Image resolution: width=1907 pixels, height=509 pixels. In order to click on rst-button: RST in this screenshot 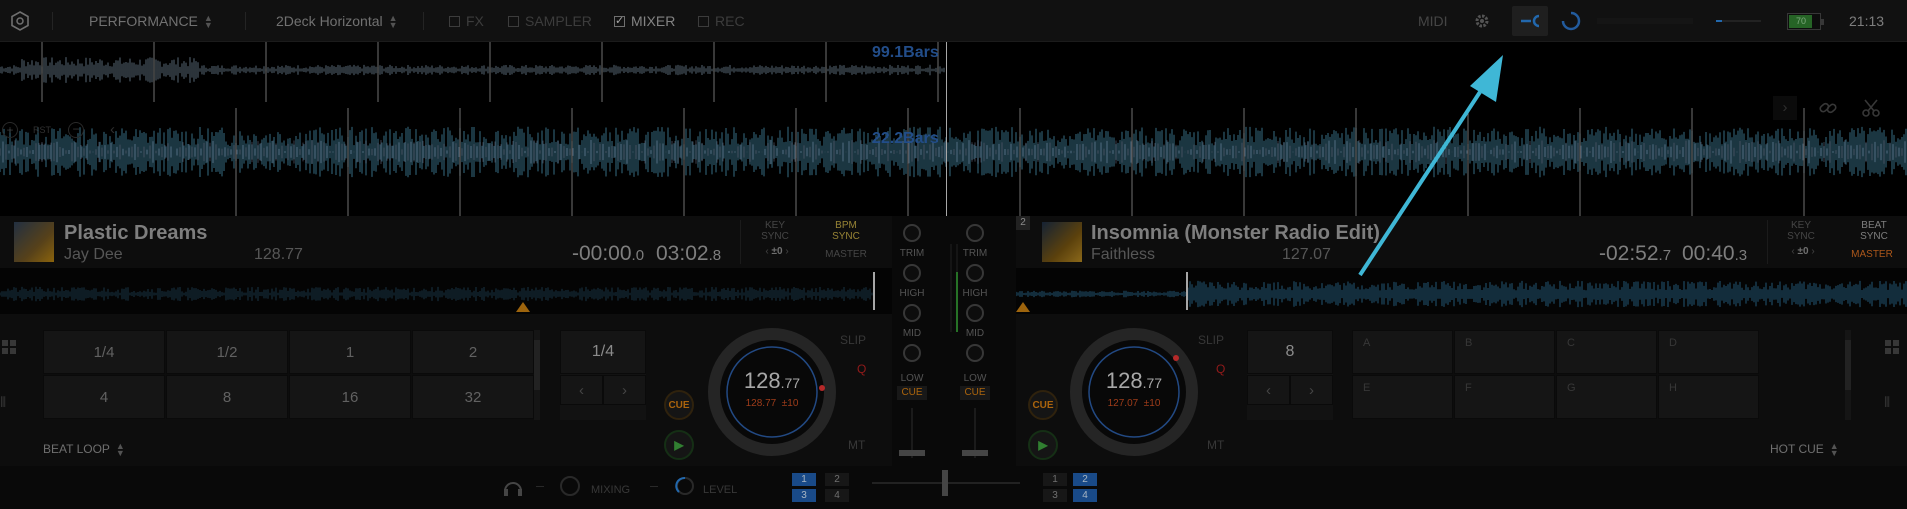, I will do `click(42, 130)`.